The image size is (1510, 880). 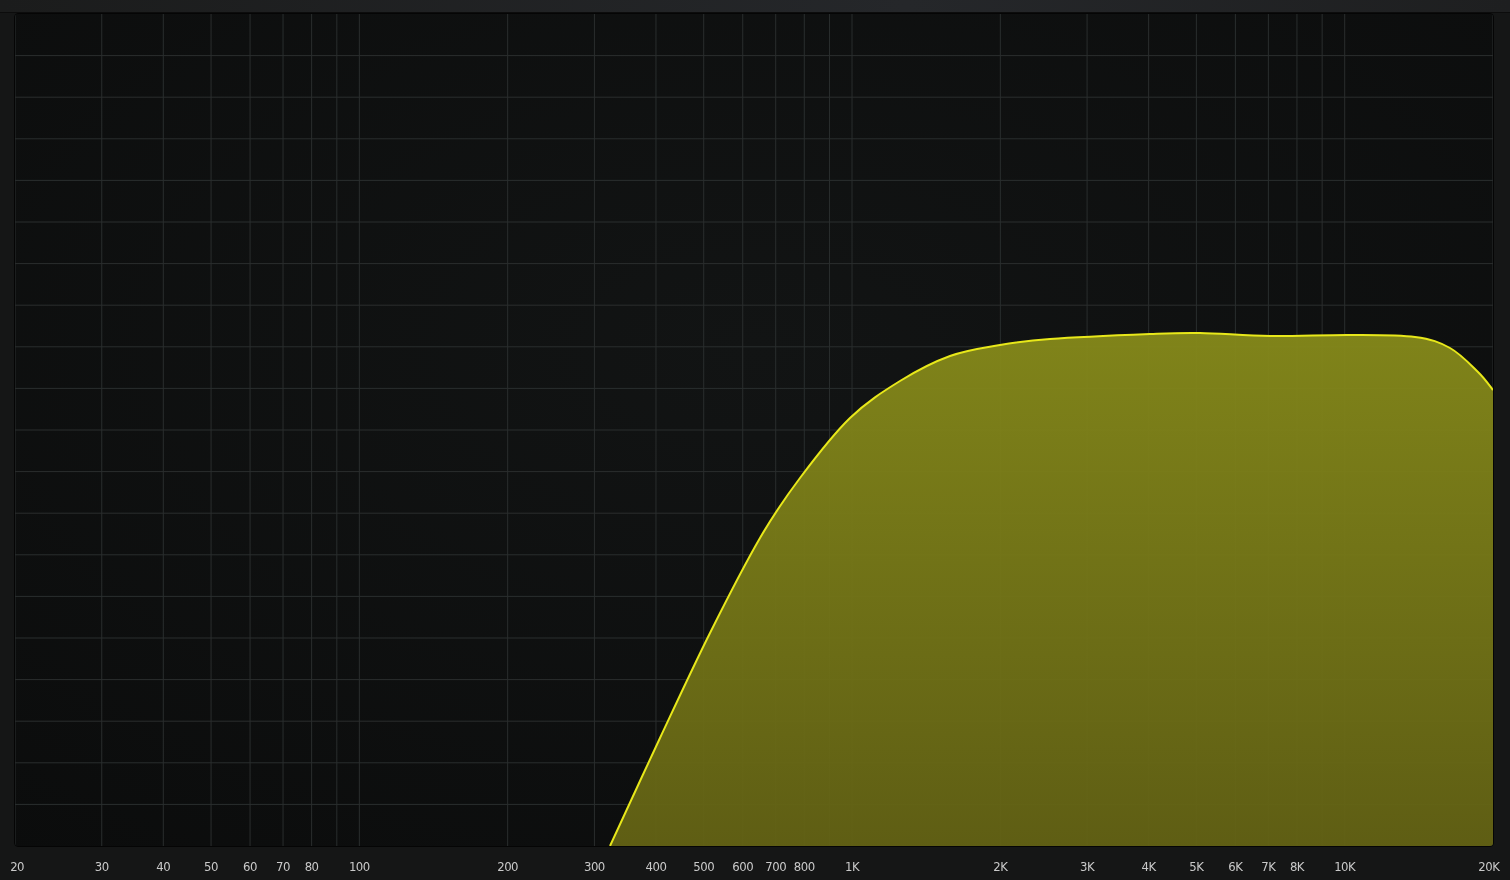 What do you see at coordinates (1345, 866) in the screenshot?
I see `frequency-label: 10K` at bounding box center [1345, 866].